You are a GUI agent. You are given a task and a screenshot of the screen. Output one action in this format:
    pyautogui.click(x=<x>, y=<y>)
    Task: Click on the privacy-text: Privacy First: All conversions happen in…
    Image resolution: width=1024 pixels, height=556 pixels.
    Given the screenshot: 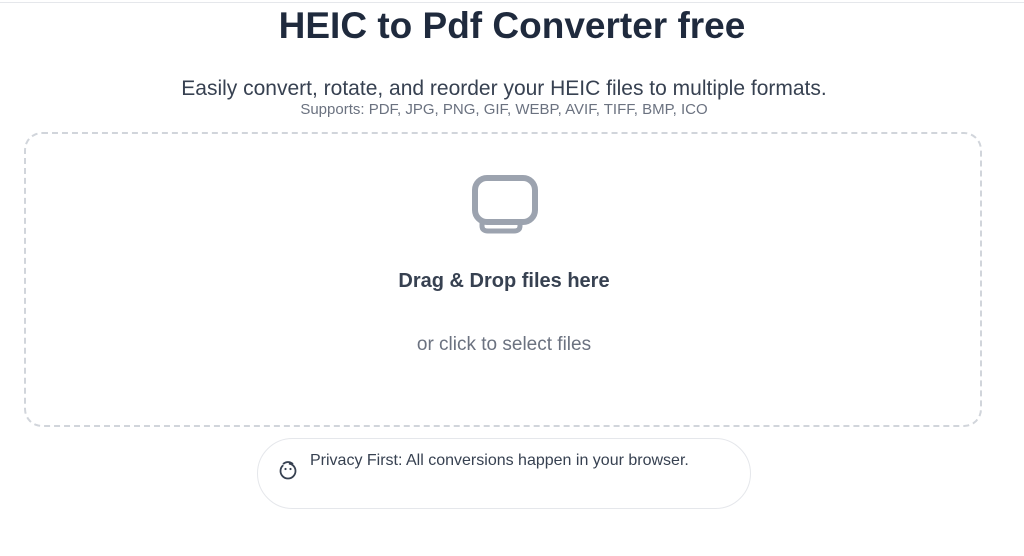 What is the action you would take?
    pyautogui.click(x=499, y=460)
    